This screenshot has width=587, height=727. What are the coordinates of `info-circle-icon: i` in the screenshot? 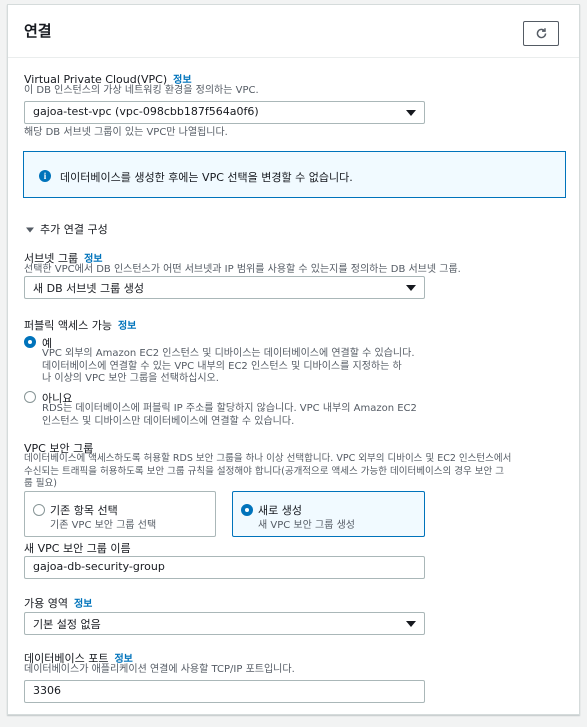 It's located at (45, 176).